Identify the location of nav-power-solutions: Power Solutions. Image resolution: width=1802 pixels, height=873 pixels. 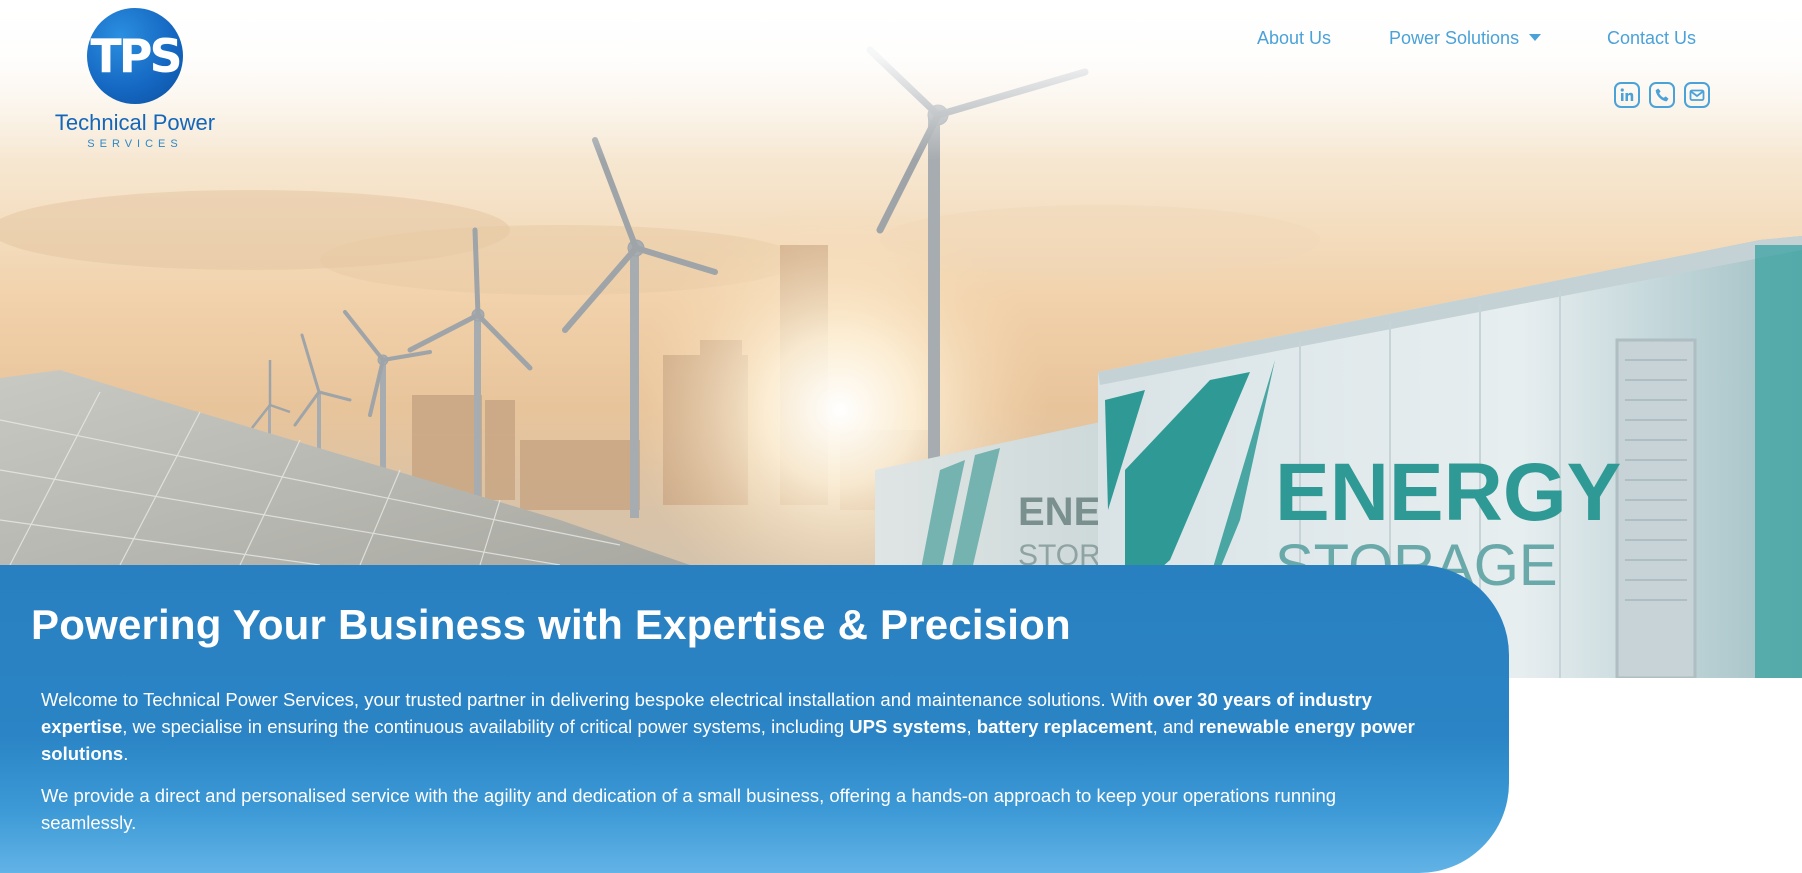
(1465, 38).